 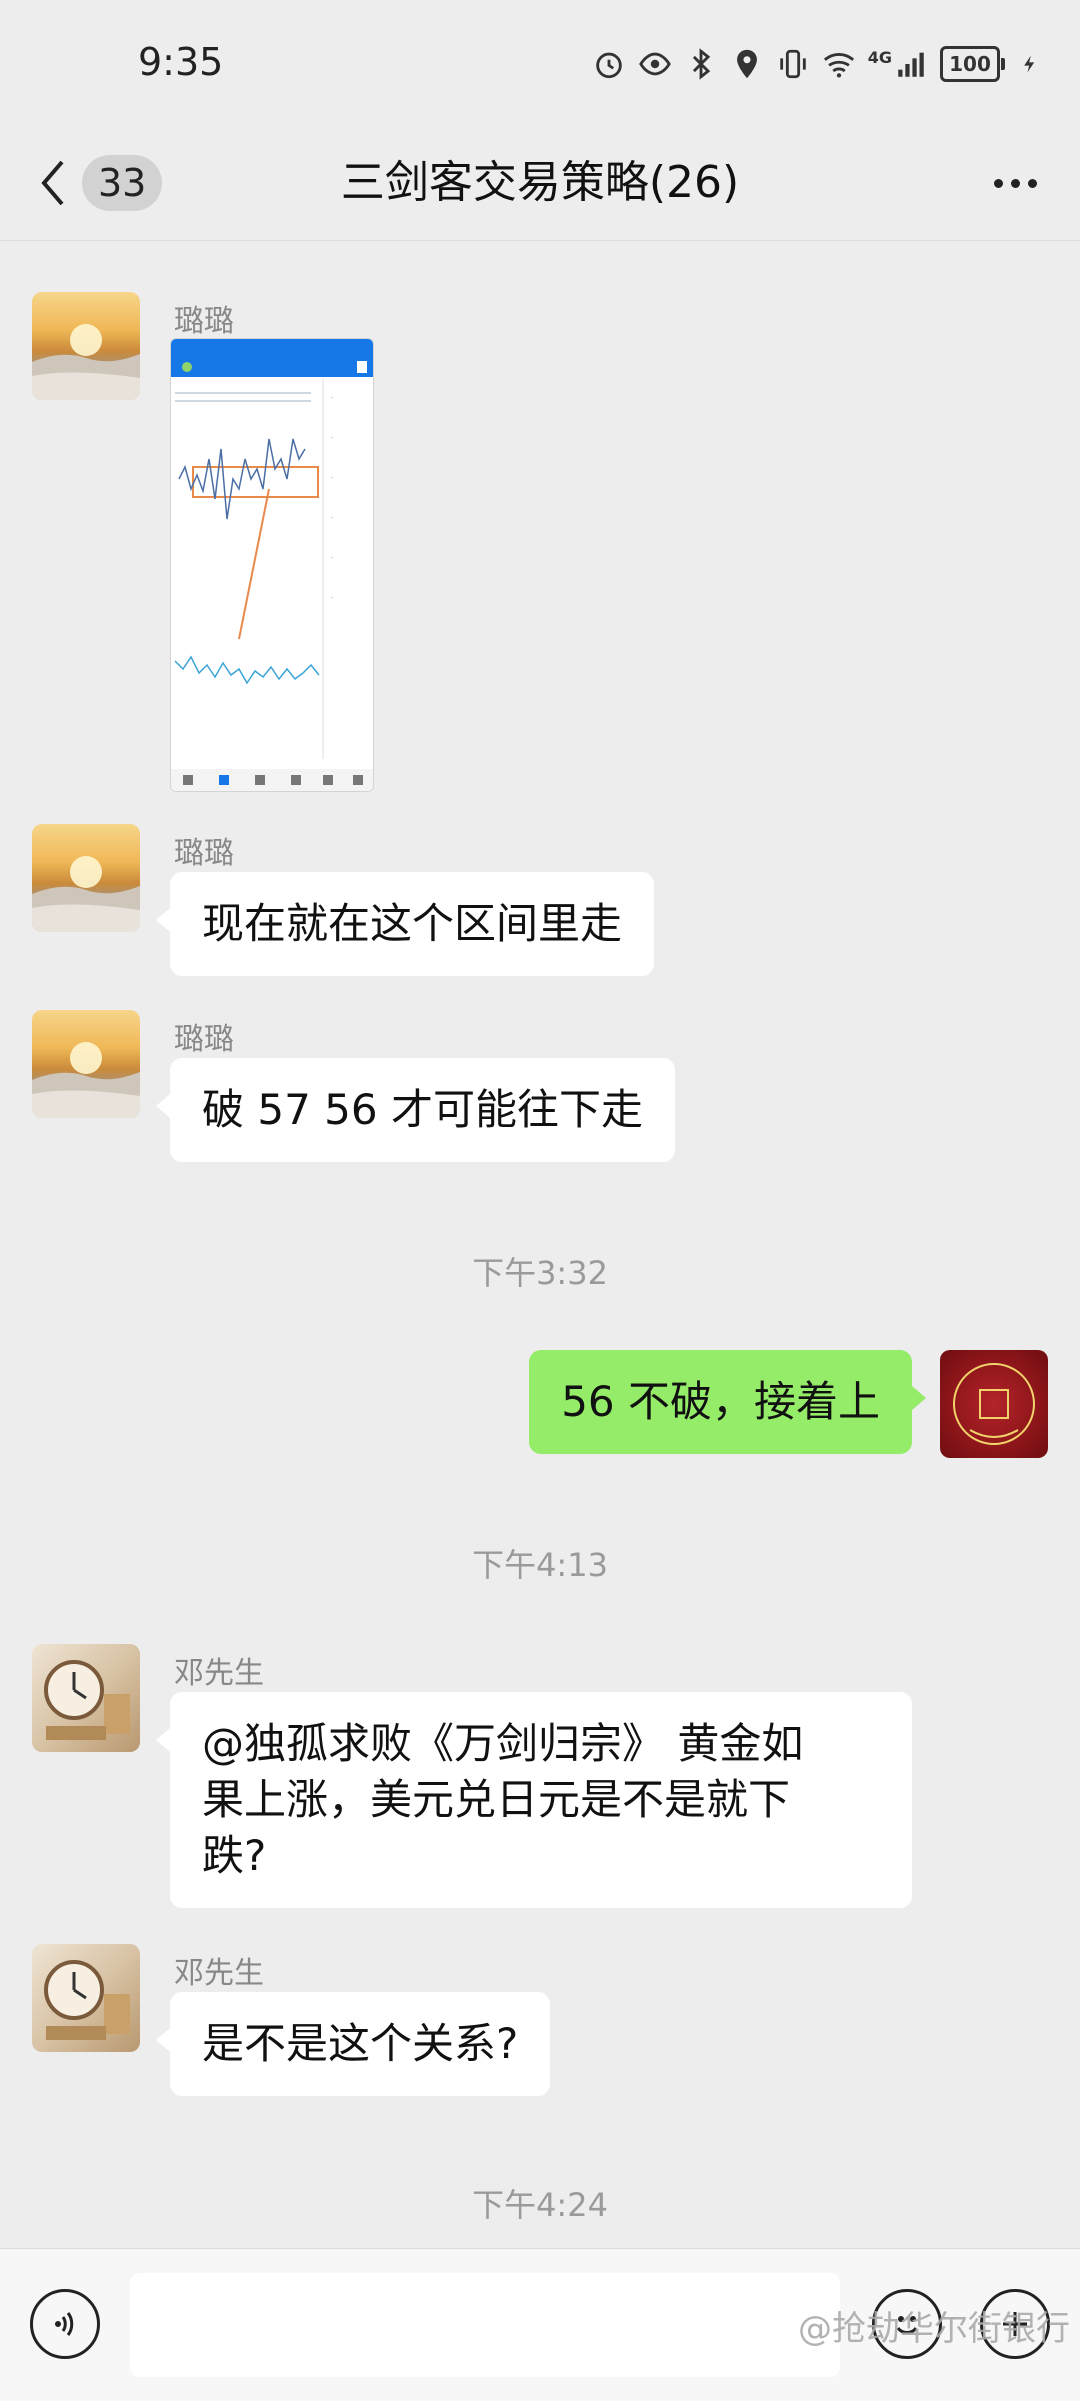 What do you see at coordinates (405, 924) in the screenshot?
I see `message-bubble: 现在就在这个区间里走` at bounding box center [405, 924].